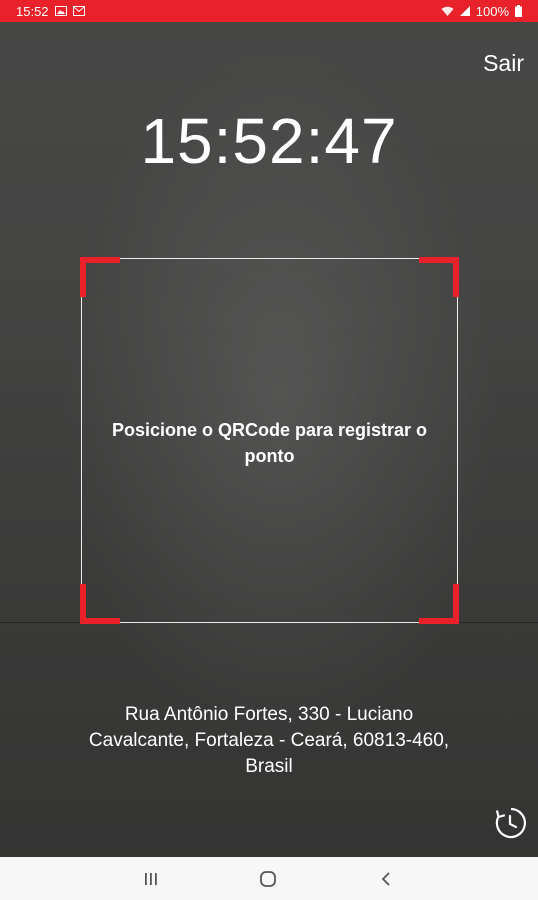 Image resolution: width=538 pixels, height=900 pixels. I want to click on recents-icon, so click(151, 879).